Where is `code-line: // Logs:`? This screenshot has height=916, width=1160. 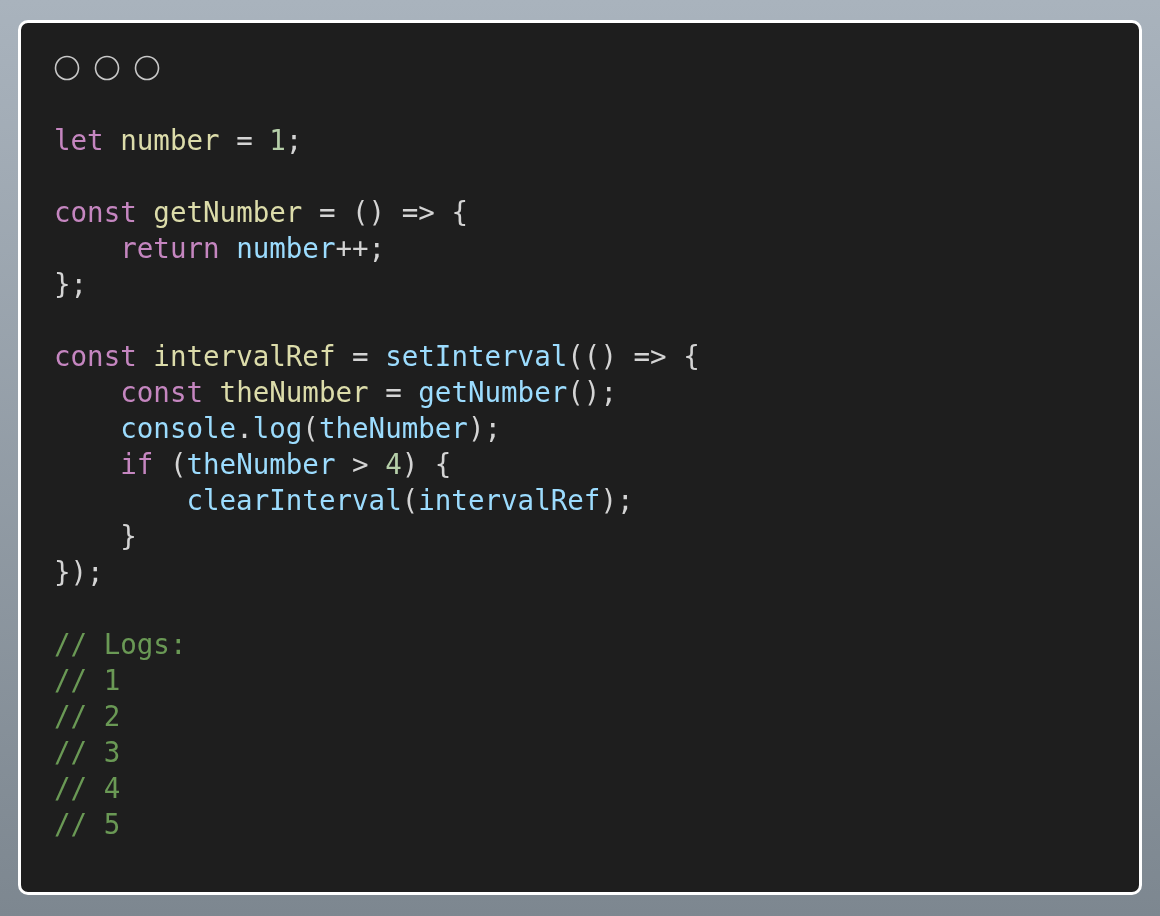
code-line: // Logs: is located at coordinates (120, 644).